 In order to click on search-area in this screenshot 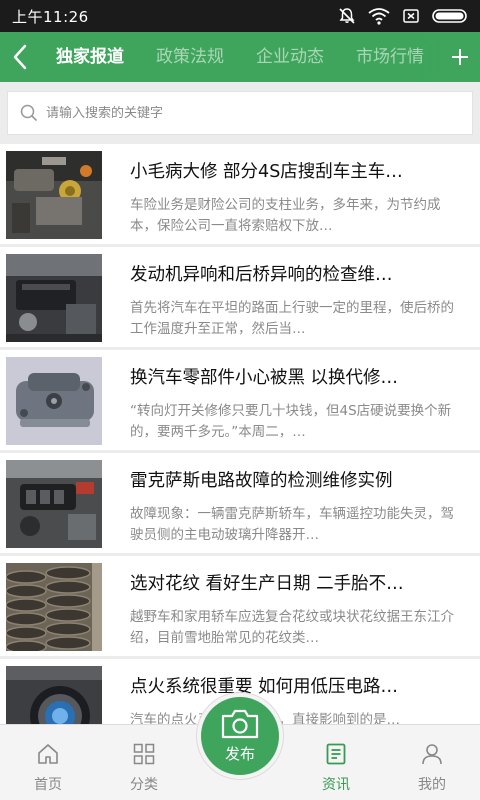, I will do `click(240, 113)`.